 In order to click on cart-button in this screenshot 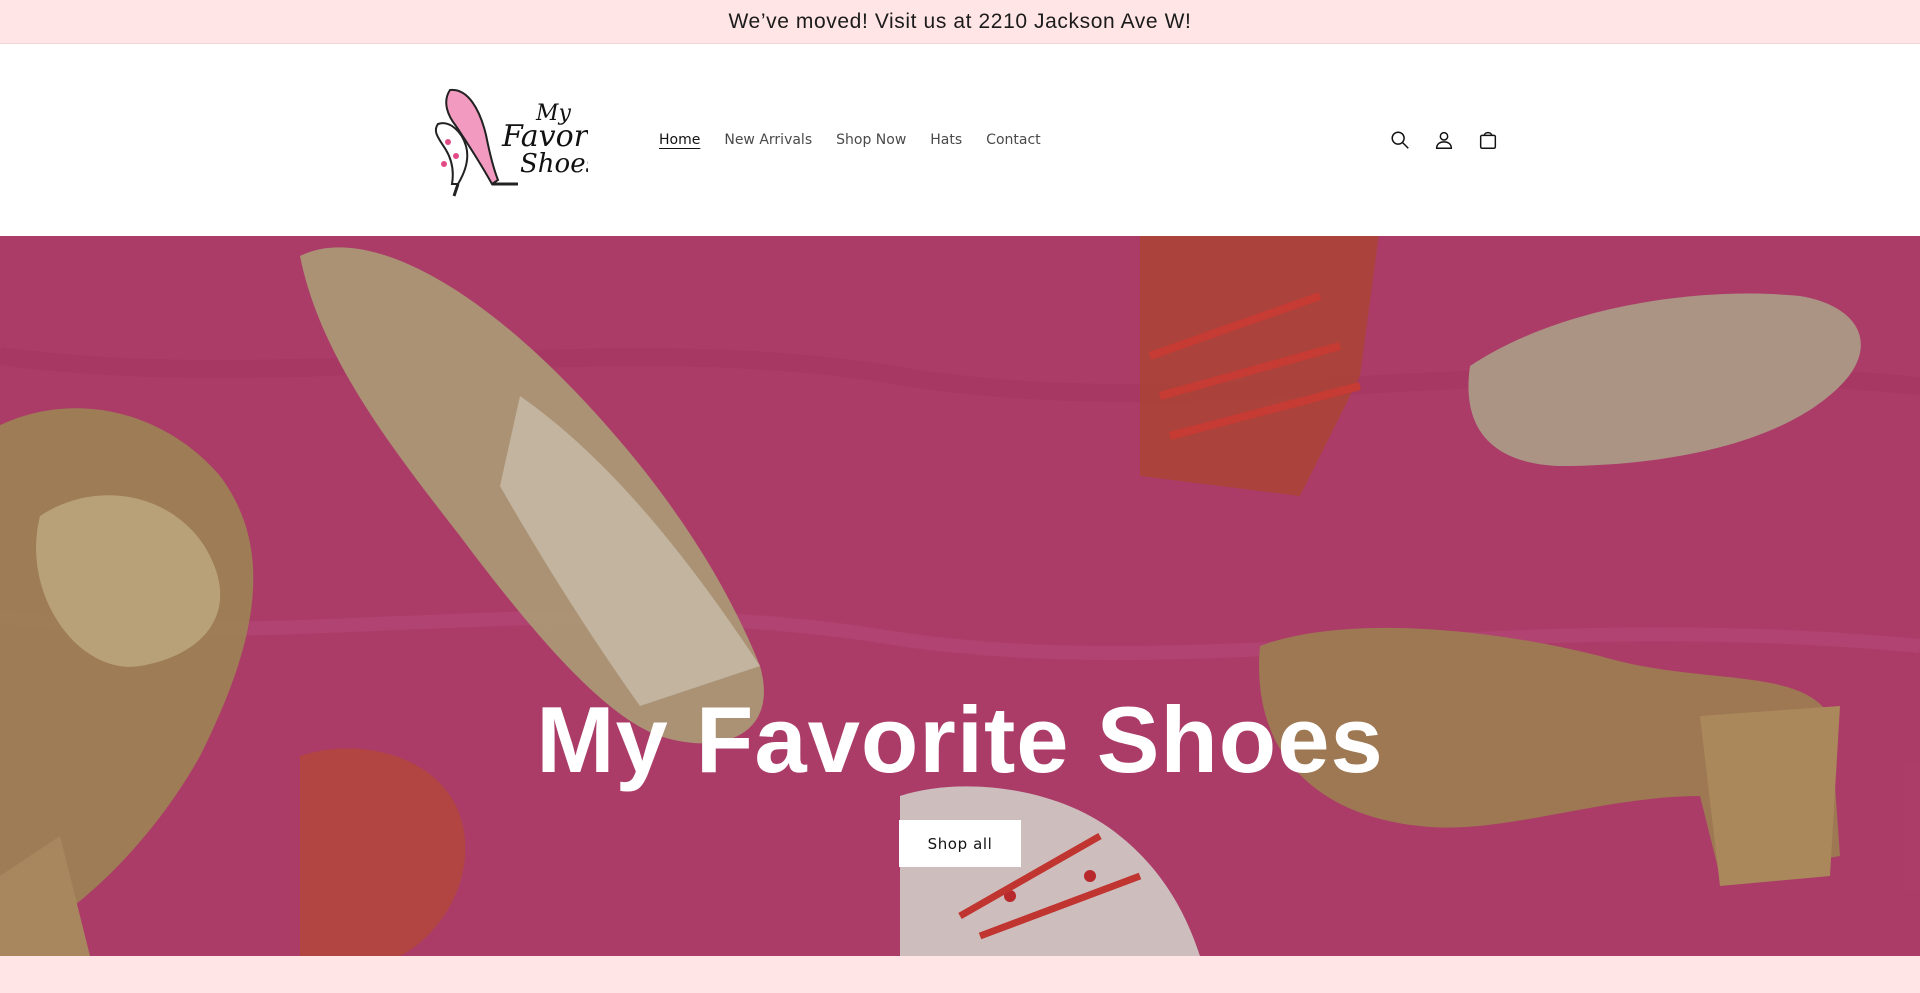, I will do `click(1488, 140)`.